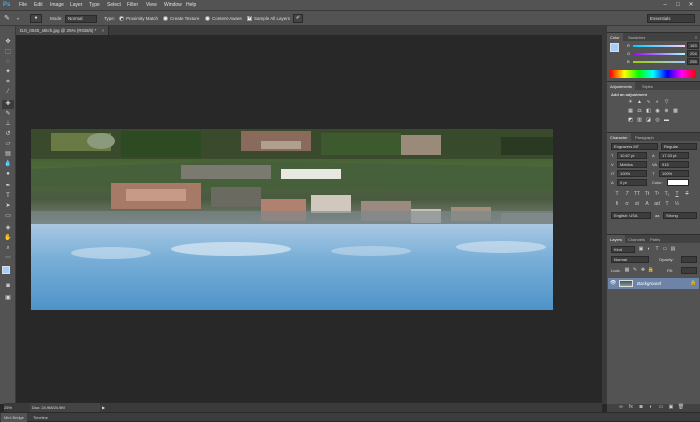  Describe the element at coordinates (634, 146) in the screenshot. I see `font-family-select: Engravers MT` at that location.